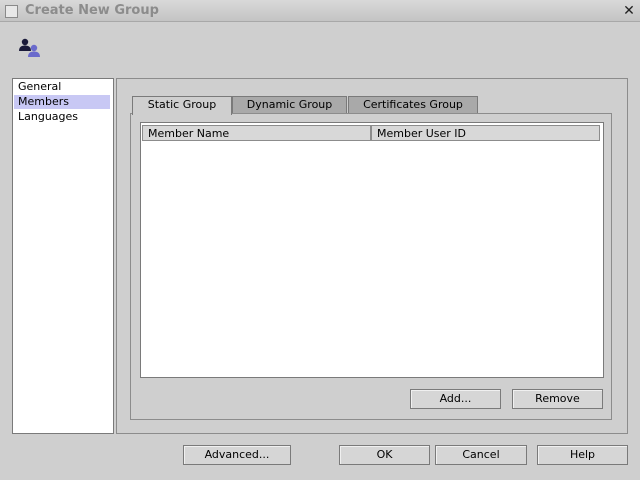 The width and height of the screenshot is (640, 480). I want to click on tab-static-group: Static Group, so click(182, 105).